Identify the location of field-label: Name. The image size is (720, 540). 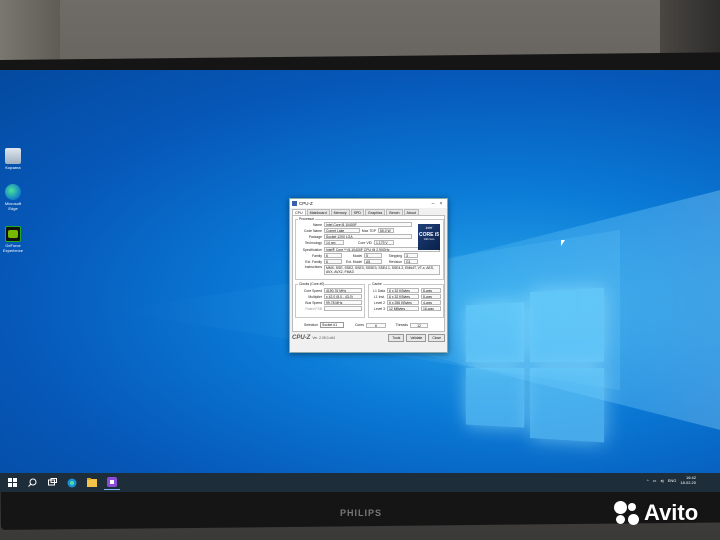
(317, 224).